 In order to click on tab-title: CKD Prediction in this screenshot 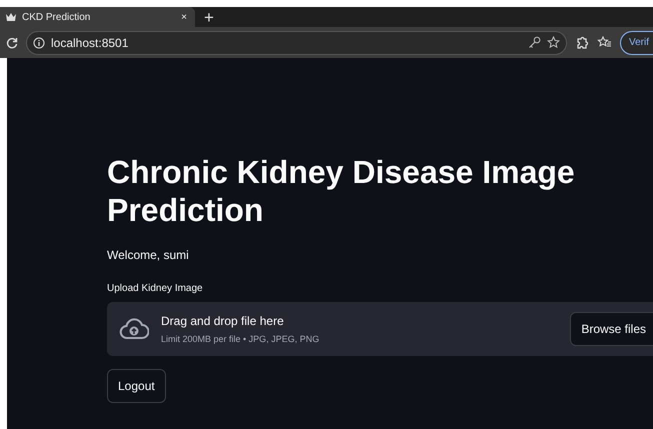, I will do `click(57, 17)`.